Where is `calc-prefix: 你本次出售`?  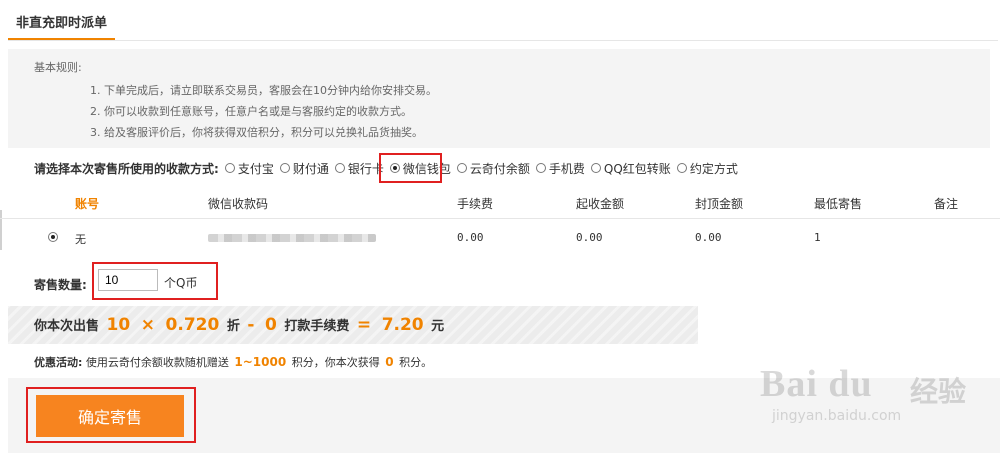 calc-prefix: 你本次出售 is located at coordinates (67, 326).